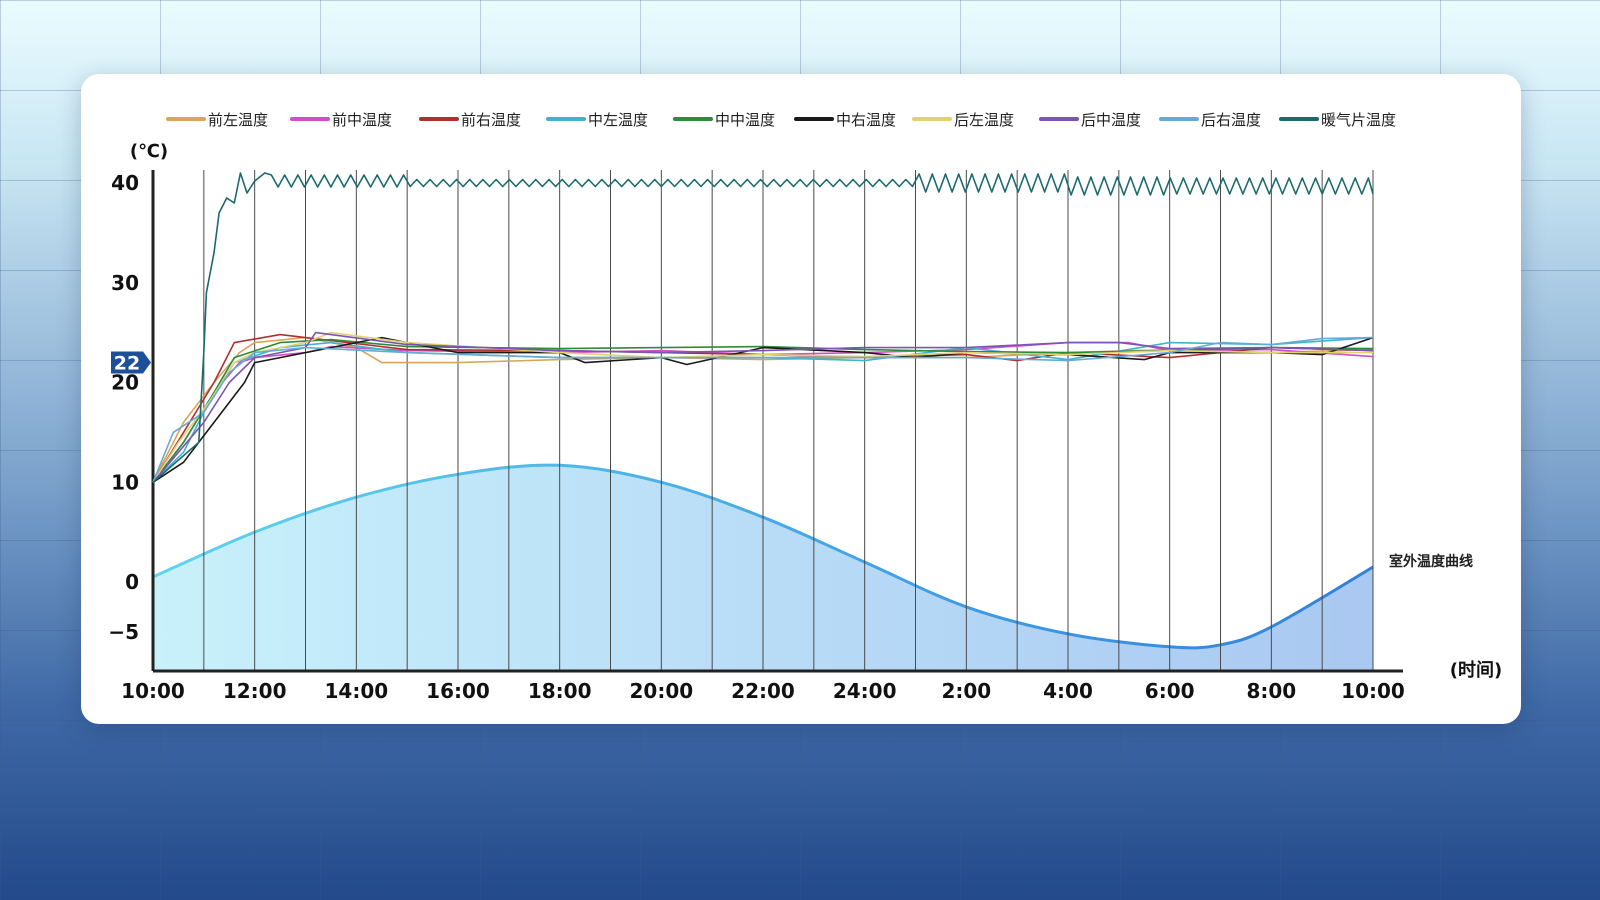  Describe the element at coordinates (125, 183) in the screenshot. I see `y-tick-label: 40` at that location.